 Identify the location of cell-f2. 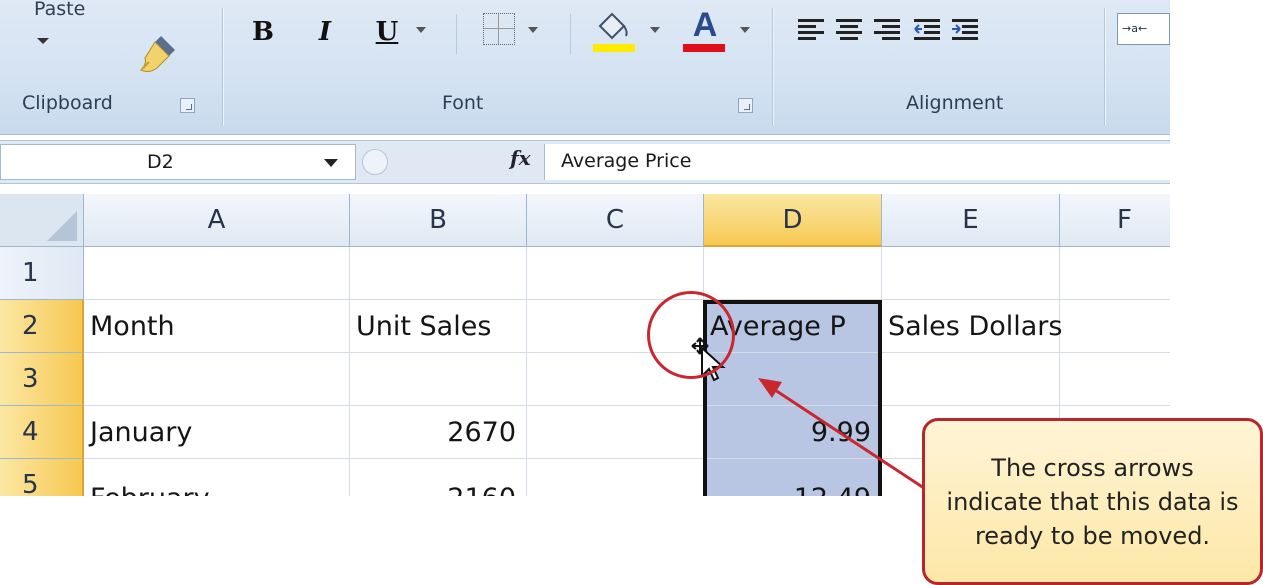
(1115, 326).